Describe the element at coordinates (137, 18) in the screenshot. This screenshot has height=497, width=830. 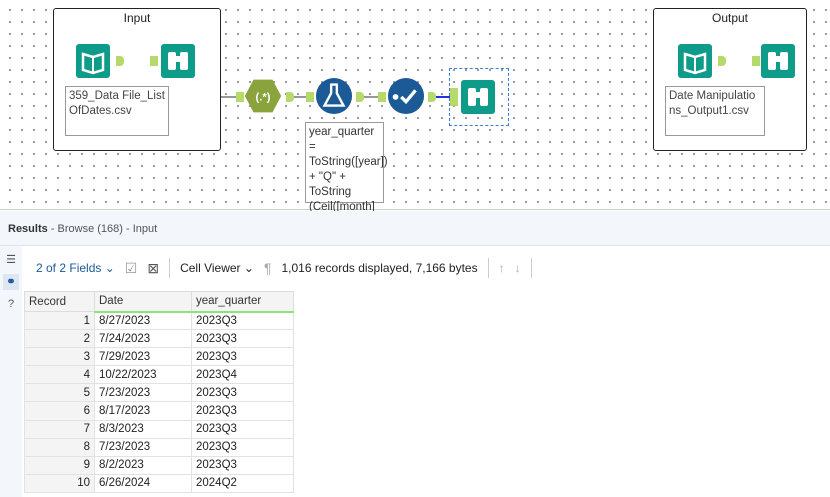
I see `container-title: Input` at that location.